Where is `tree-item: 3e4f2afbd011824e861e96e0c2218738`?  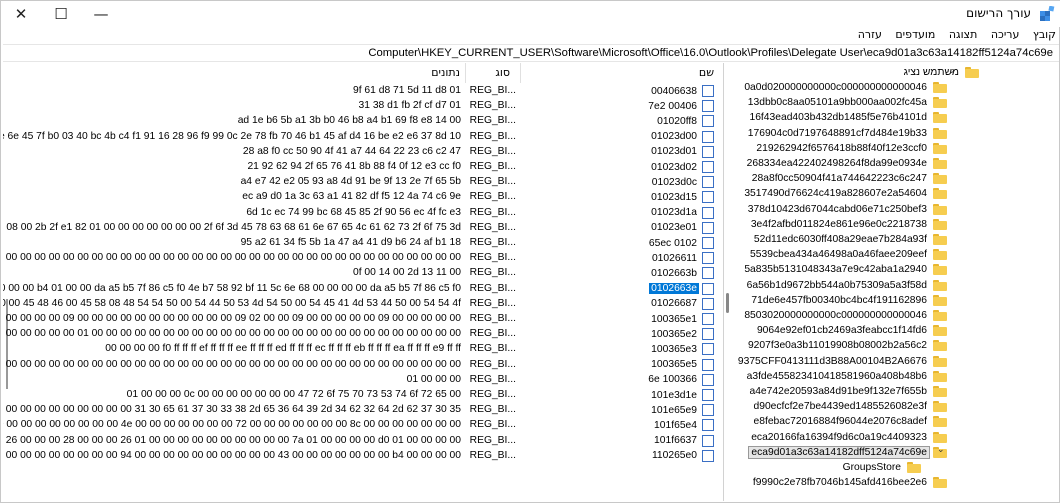 tree-item: 3e4f2afbd011824e861e96e0c2218738 is located at coordinates (848, 224).